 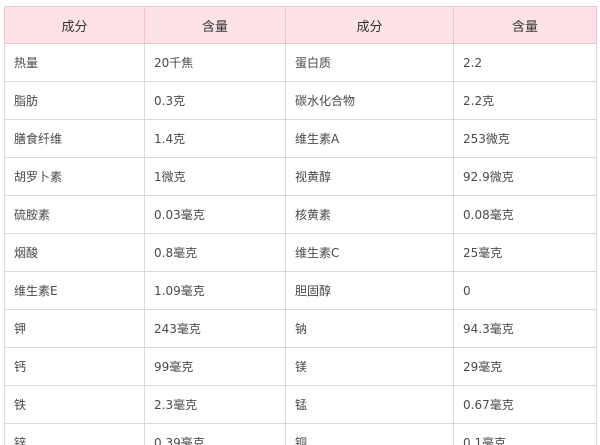 What do you see at coordinates (215, 214) in the screenshot?
I see `amount-cell: 0.03毫克` at bounding box center [215, 214].